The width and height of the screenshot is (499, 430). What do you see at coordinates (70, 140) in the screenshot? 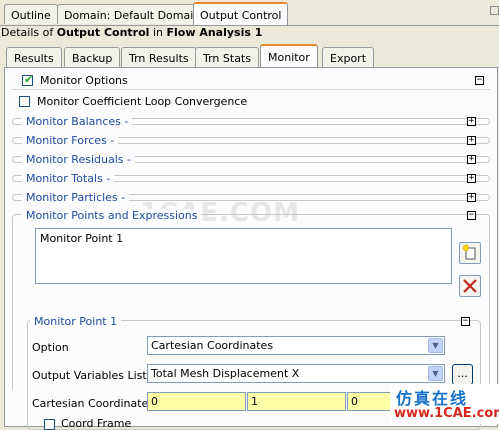
I see `section-monitor-forces: Monitor Forces -` at bounding box center [70, 140].